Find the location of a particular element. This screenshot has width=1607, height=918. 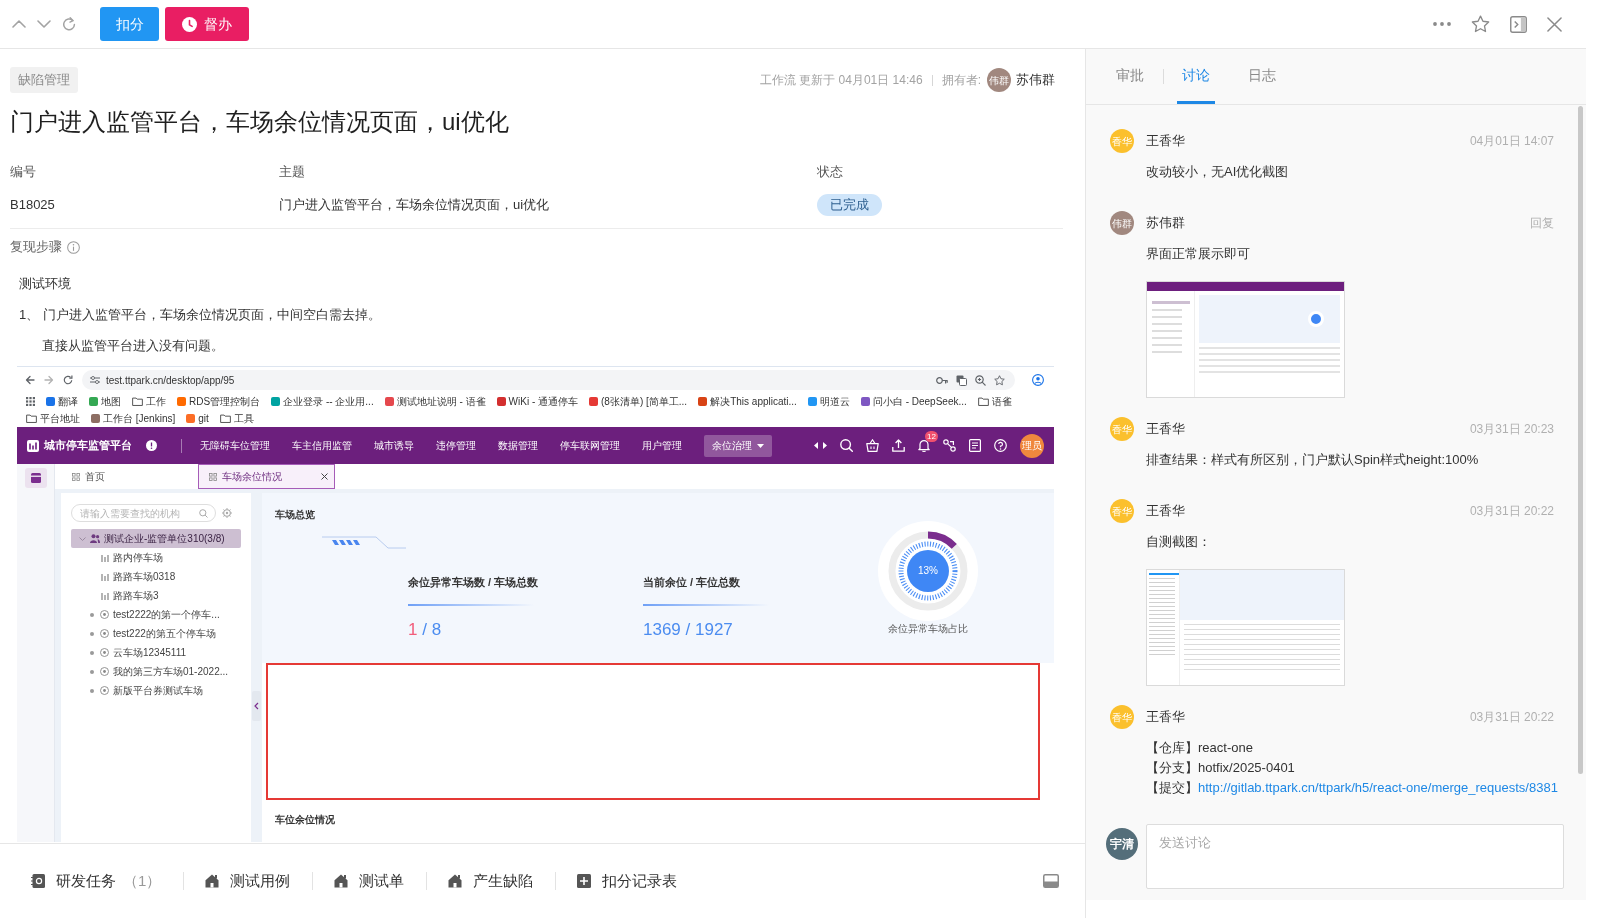

tree-item: 路路车场0318 is located at coordinates (156, 576).